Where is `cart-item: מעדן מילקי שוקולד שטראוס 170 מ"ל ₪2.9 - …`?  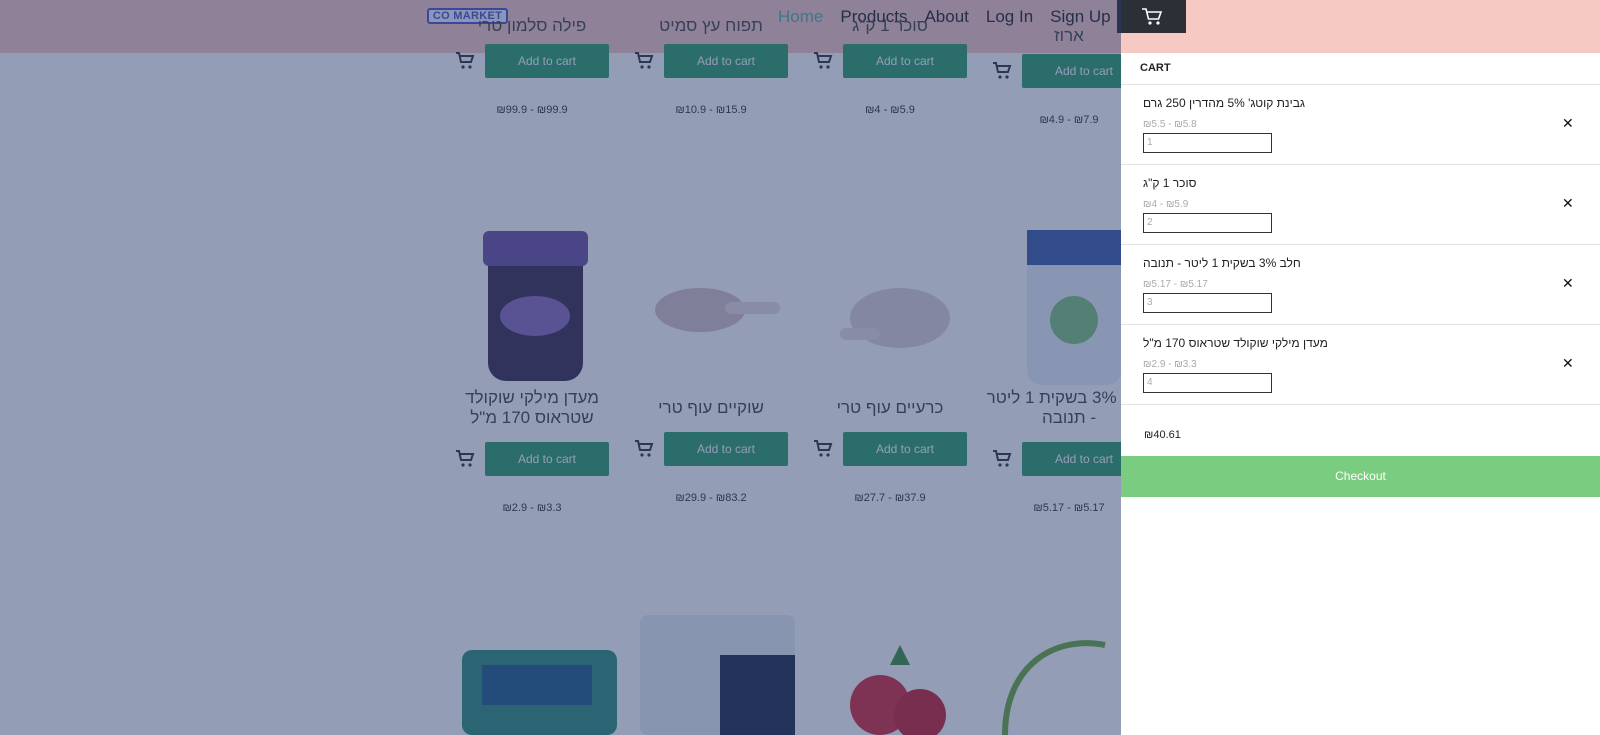 cart-item: מעדן מילקי שוקולד שטראוס 170 מ"ל ₪2.9 - … is located at coordinates (1360, 365).